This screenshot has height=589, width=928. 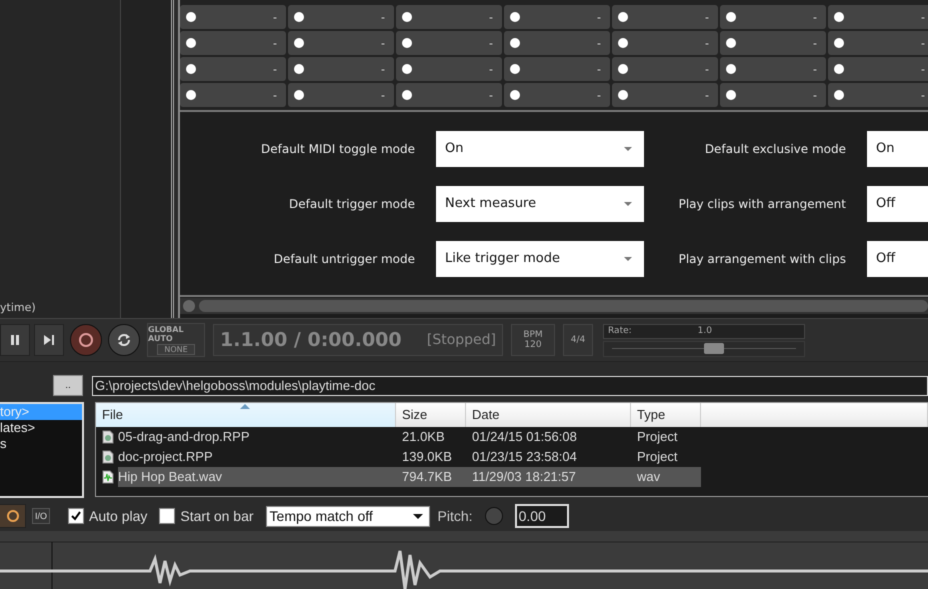 I want to click on sort-indicator-icon, so click(x=245, y=406).